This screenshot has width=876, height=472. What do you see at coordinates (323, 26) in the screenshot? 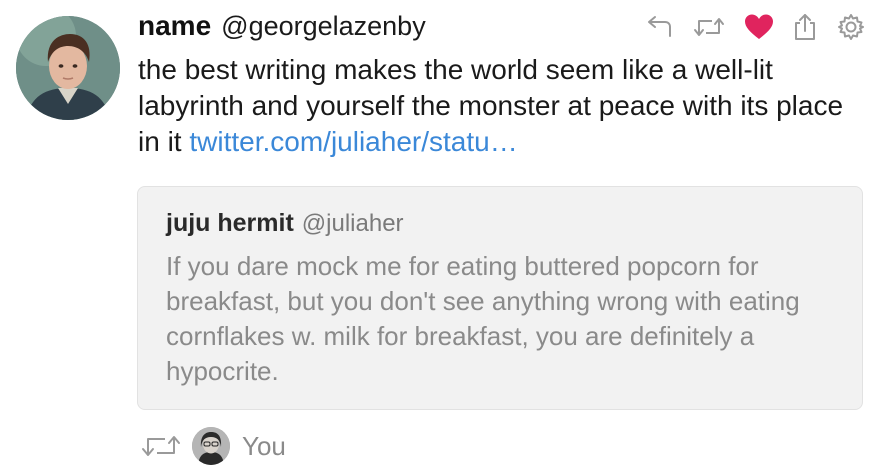
I see `author-handle: @georgelazenby` at bounding box center [323, 26].